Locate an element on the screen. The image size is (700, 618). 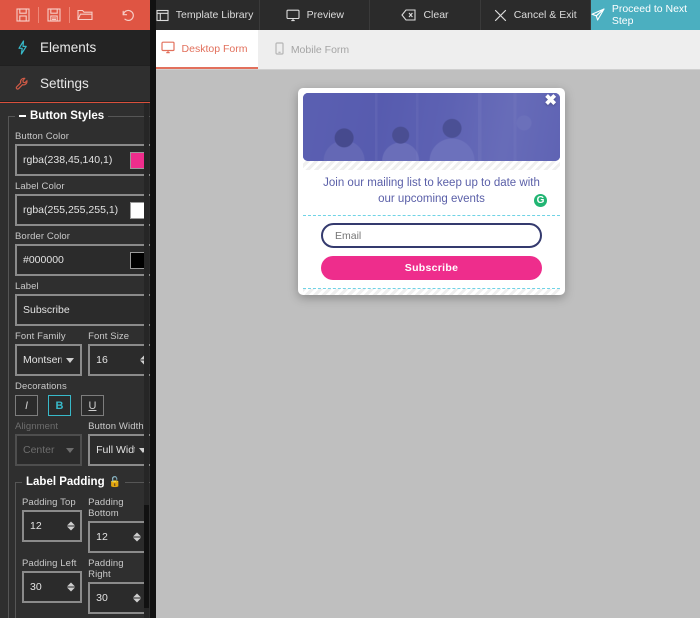
font-row: Font Family Montserrat Font Size 16 is located at coordinates (82, 351).